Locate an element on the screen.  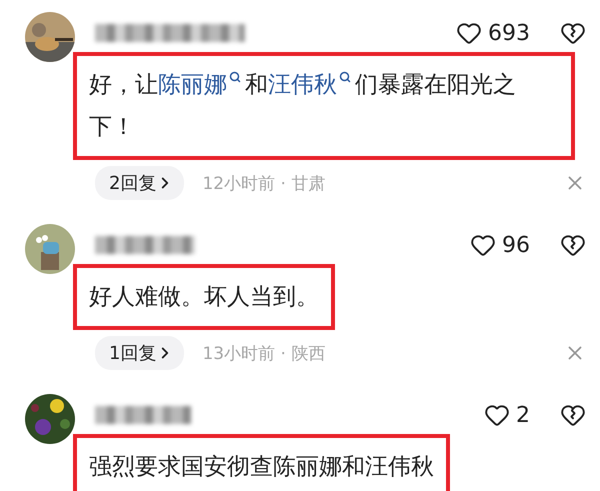
comment-time: 12小时前 · 甘肃 is located at coordinates (264, 183).